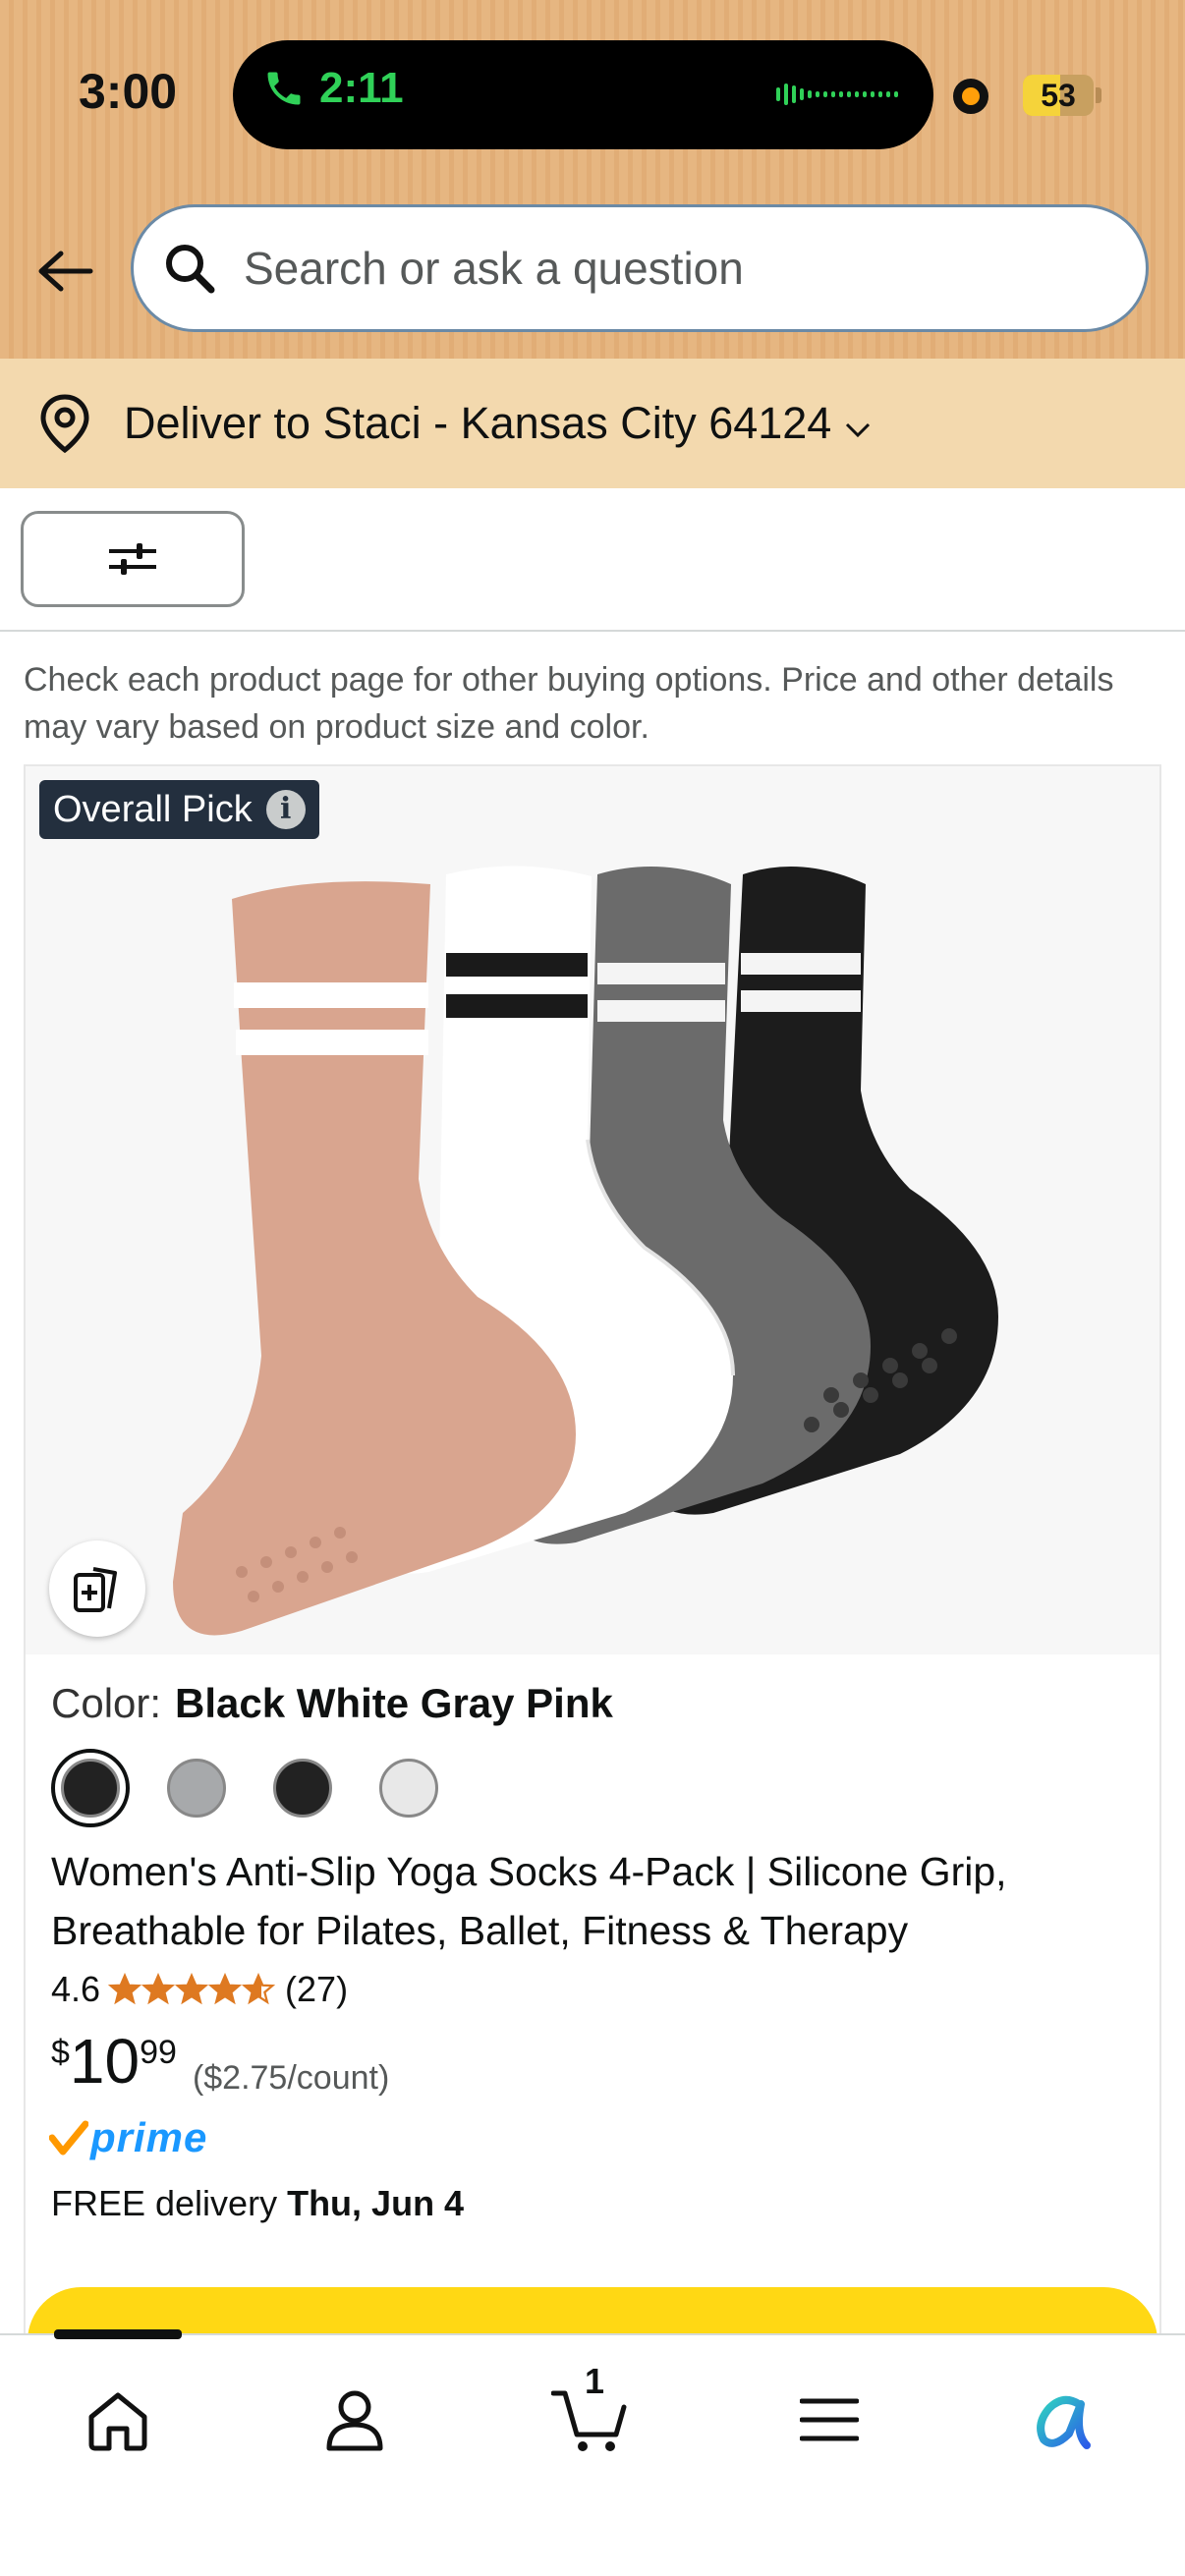 This screenshot has height=2576, width=1185. I want to click on badge-label: Overall Pick, so click(153, 809).